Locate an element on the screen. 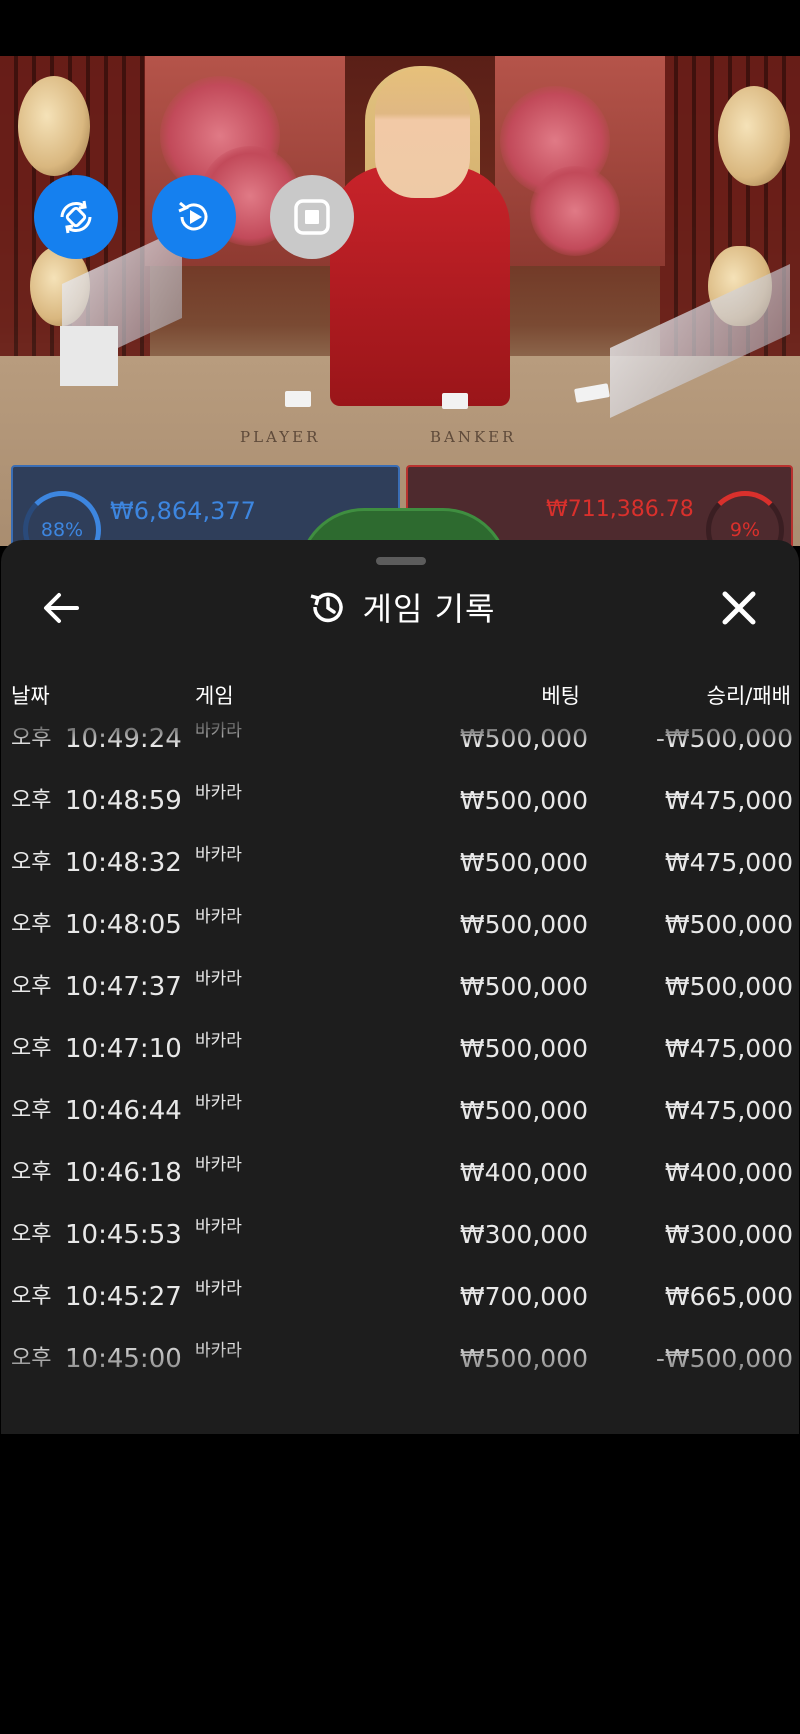 Image resolution: width=800 pixels, height=1734 pixels. rotate-button is located at coordinates (76, 217).